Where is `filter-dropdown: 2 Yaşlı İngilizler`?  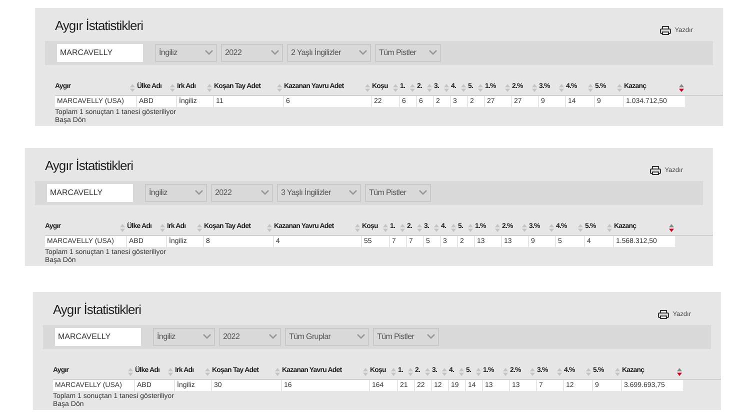
filter-dropdown: 2 Yaşlı İngilizler is located at coordinates (329, 53).